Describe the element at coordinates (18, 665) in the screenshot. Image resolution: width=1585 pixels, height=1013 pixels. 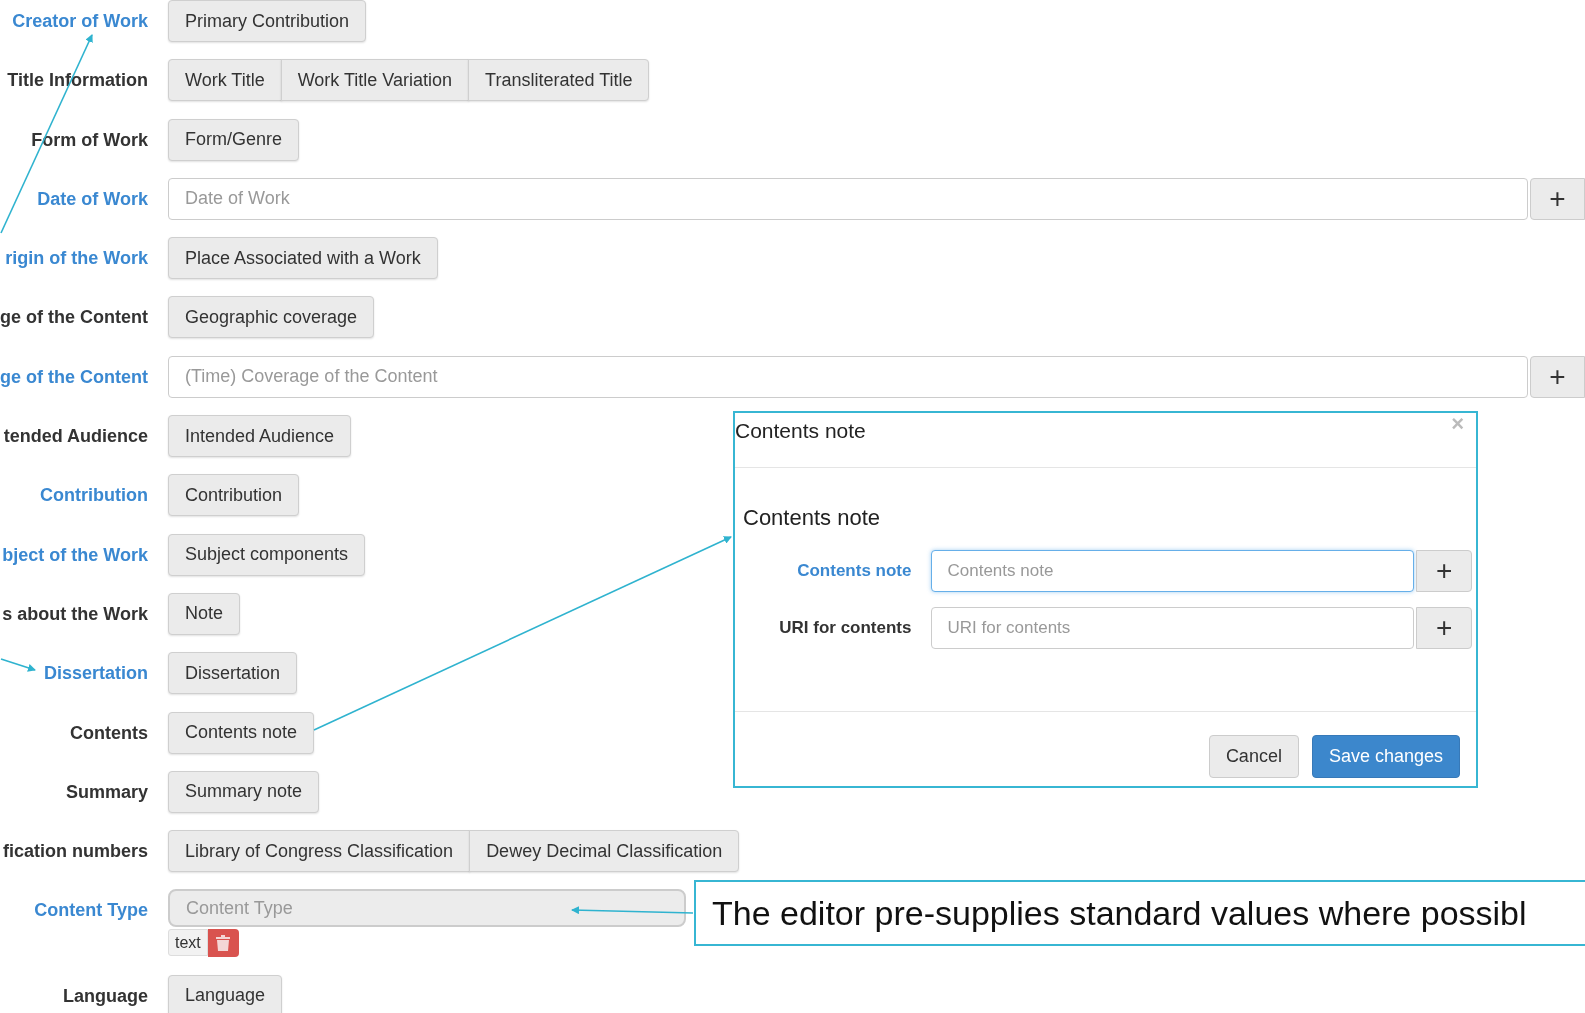
I see `annotation-arrow` at that location.